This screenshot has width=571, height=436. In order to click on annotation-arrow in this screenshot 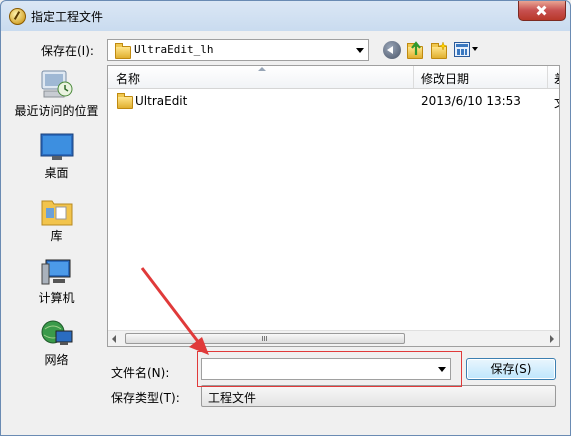, I will do `click(174, 311)`.